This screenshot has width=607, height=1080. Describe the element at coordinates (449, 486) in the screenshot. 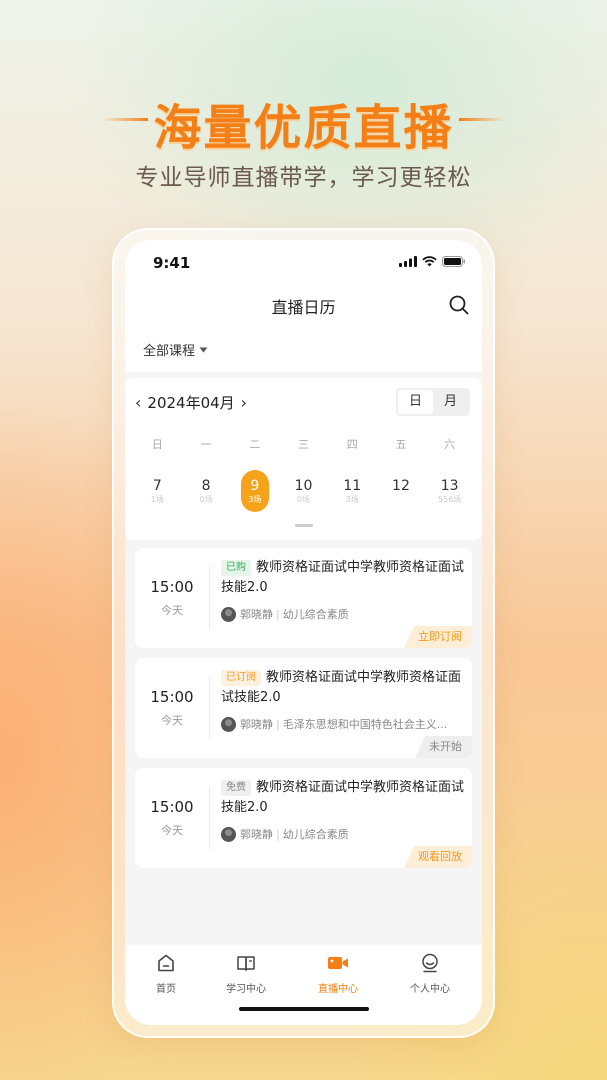

I see `day-number: 13` at that location.